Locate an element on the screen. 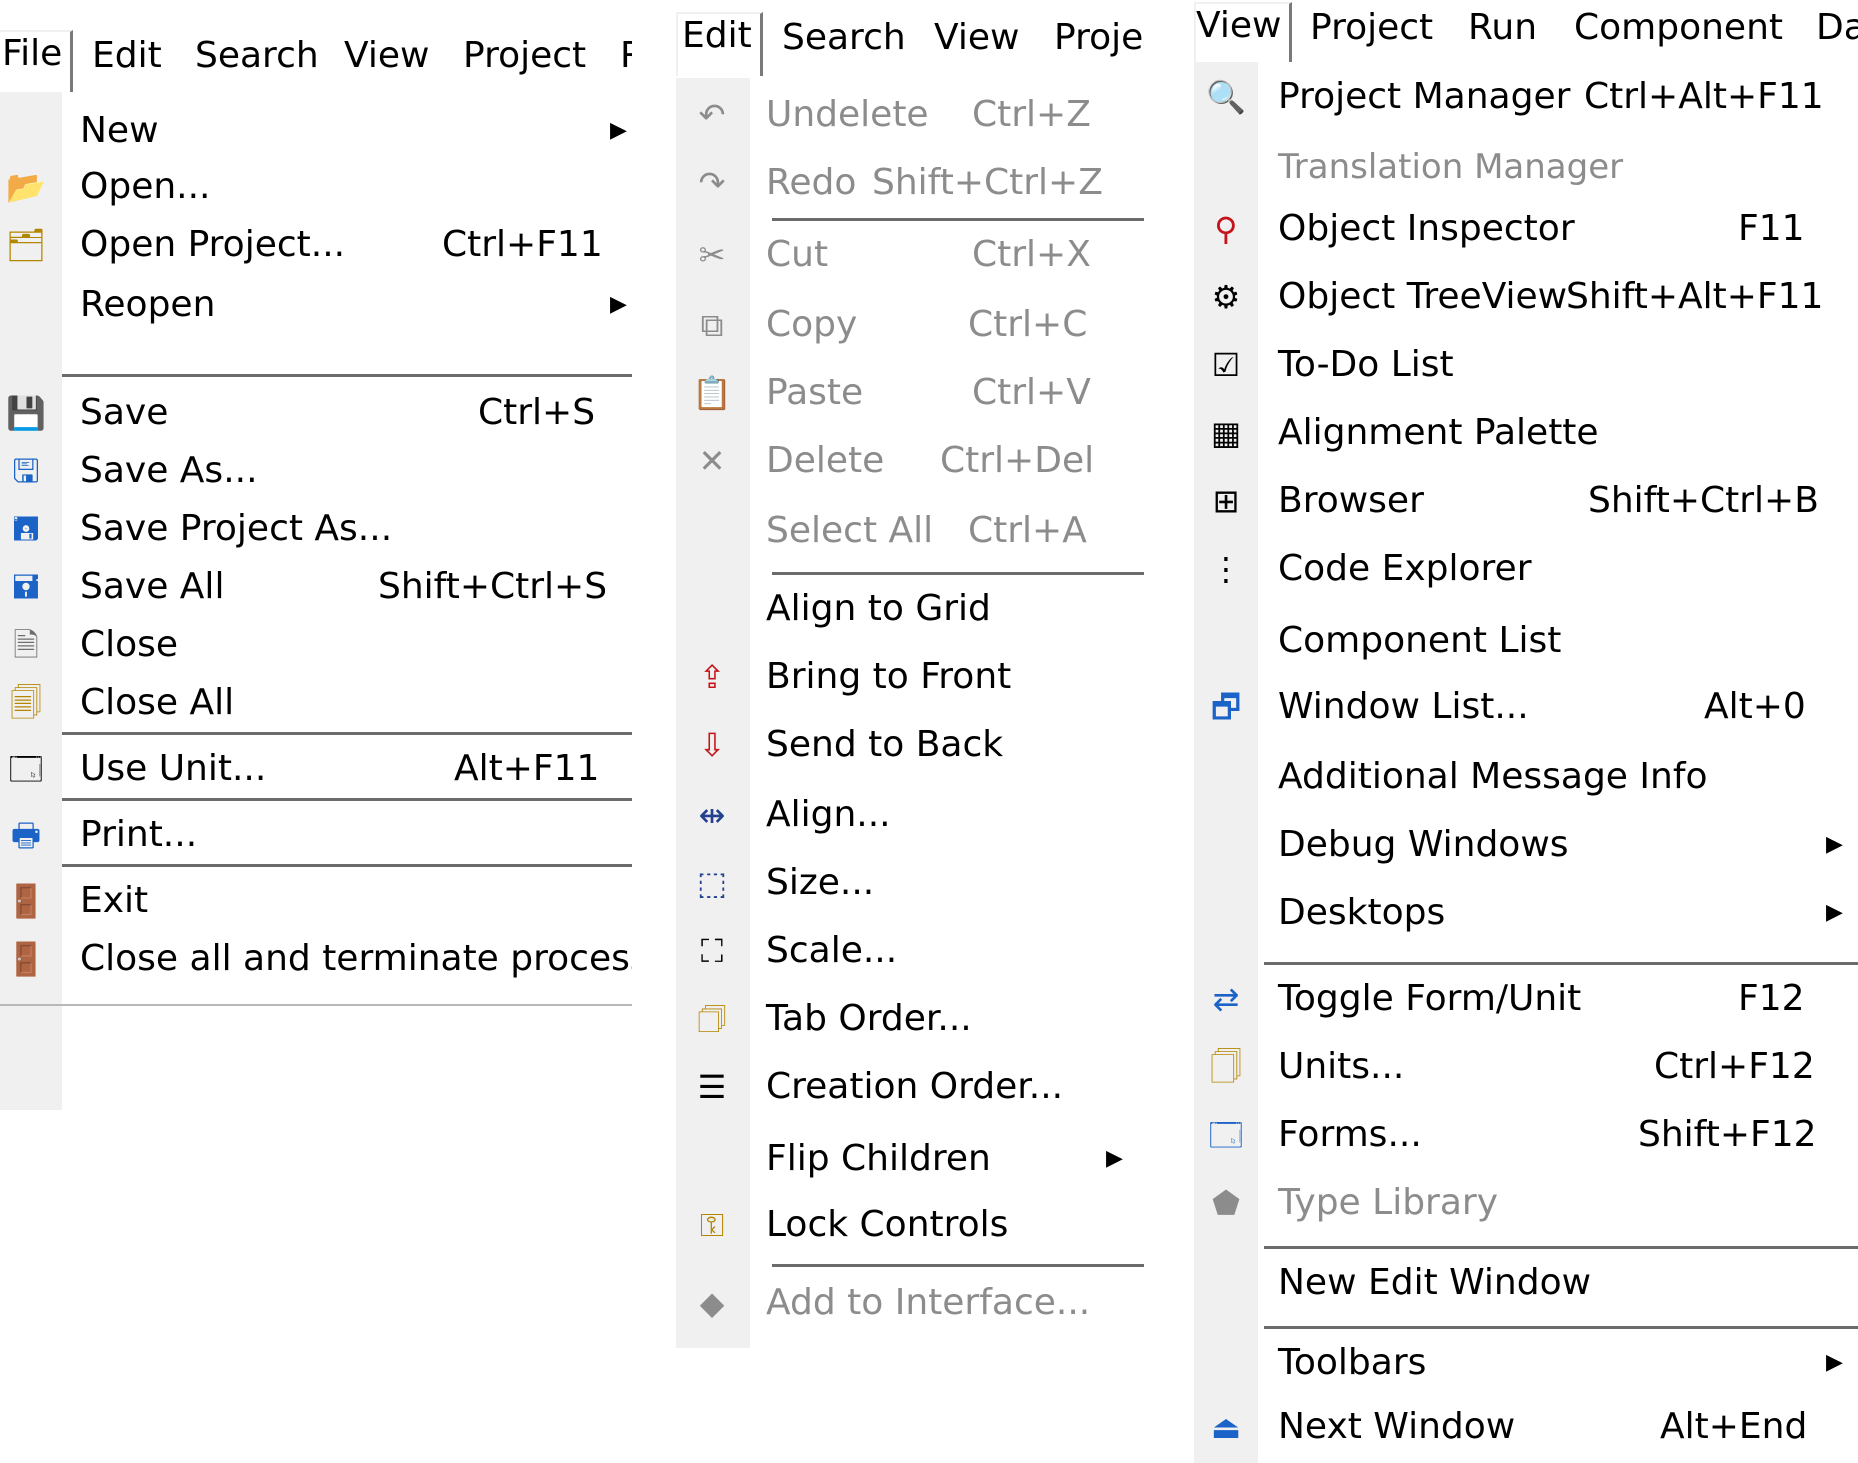 Image resolution: width=1858 pixels, height=1463 pixels. menu-run: Run is located at coordinates (1502, 28).